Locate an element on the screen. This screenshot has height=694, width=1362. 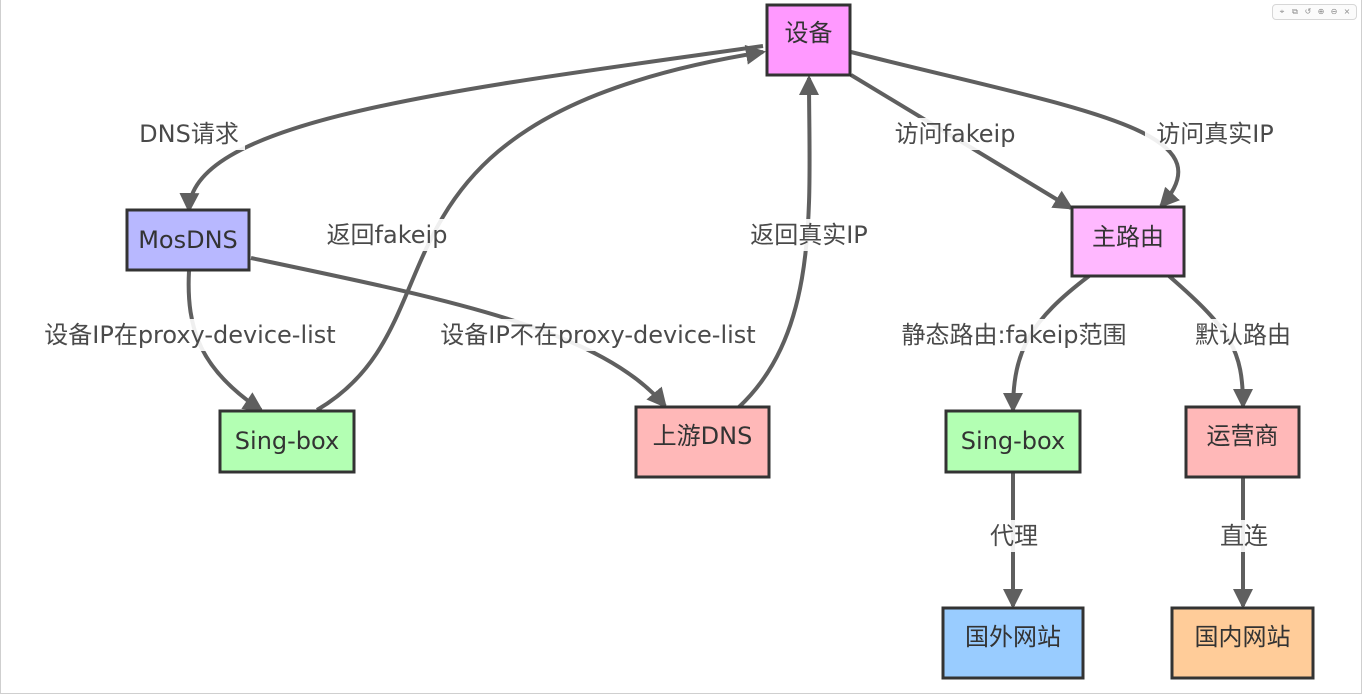
diagram-toolbar: ⌖ ⧉ ↺ ⊕ ⊖ × is located at coordinates (1314, 12).